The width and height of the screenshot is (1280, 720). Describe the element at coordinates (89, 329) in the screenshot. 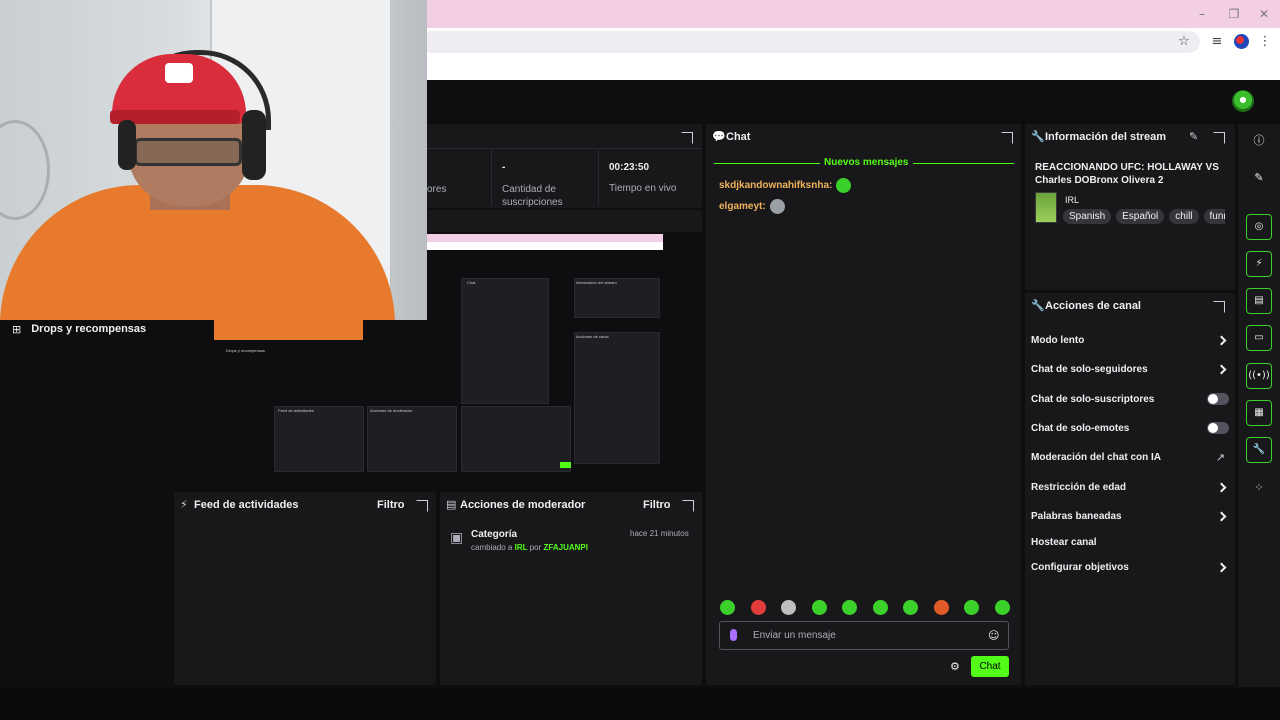

I see `sidebar-item-label: Drops y recompensas` at that location.